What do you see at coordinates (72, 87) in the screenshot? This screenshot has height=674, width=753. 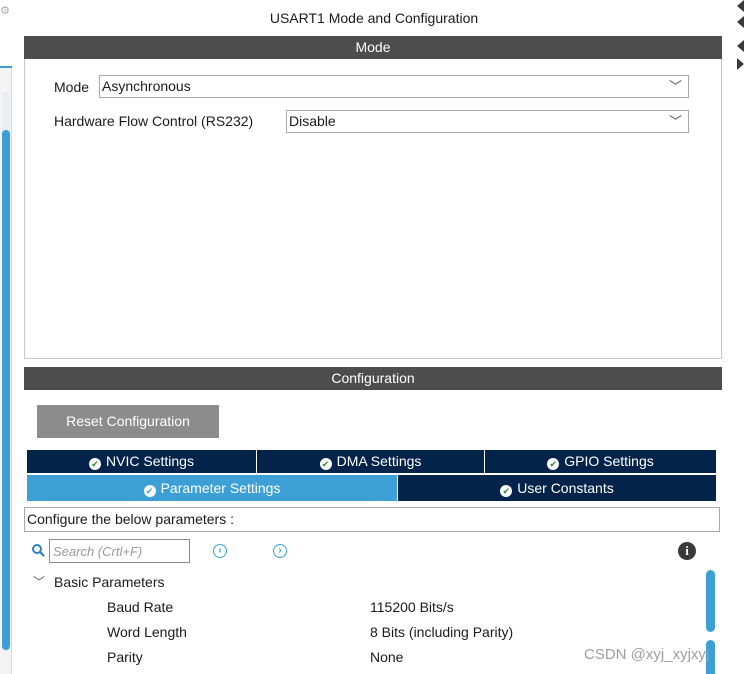 I see `mode-label: Mode` at bounding box center [72, 87].